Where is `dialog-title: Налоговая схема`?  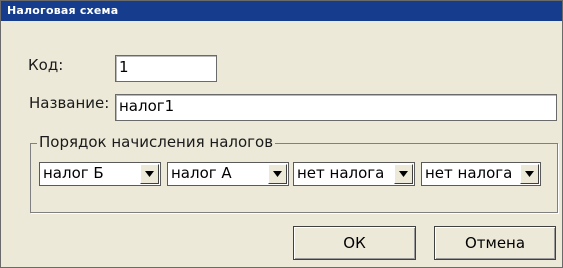
dialog-title: Налоговая схема is located at coordinates (281, 11).